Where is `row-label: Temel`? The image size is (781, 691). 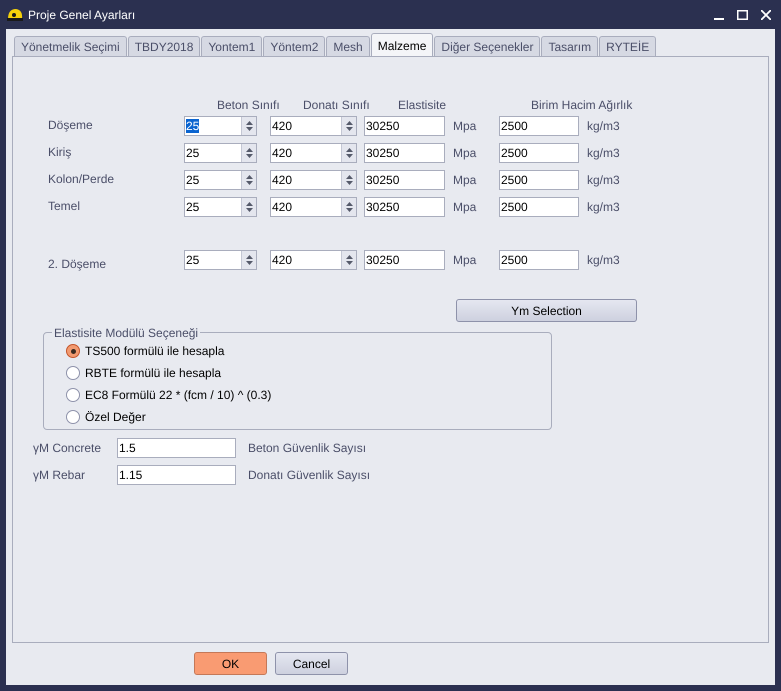
row-label: Temel is located at coordinates (64, 206).